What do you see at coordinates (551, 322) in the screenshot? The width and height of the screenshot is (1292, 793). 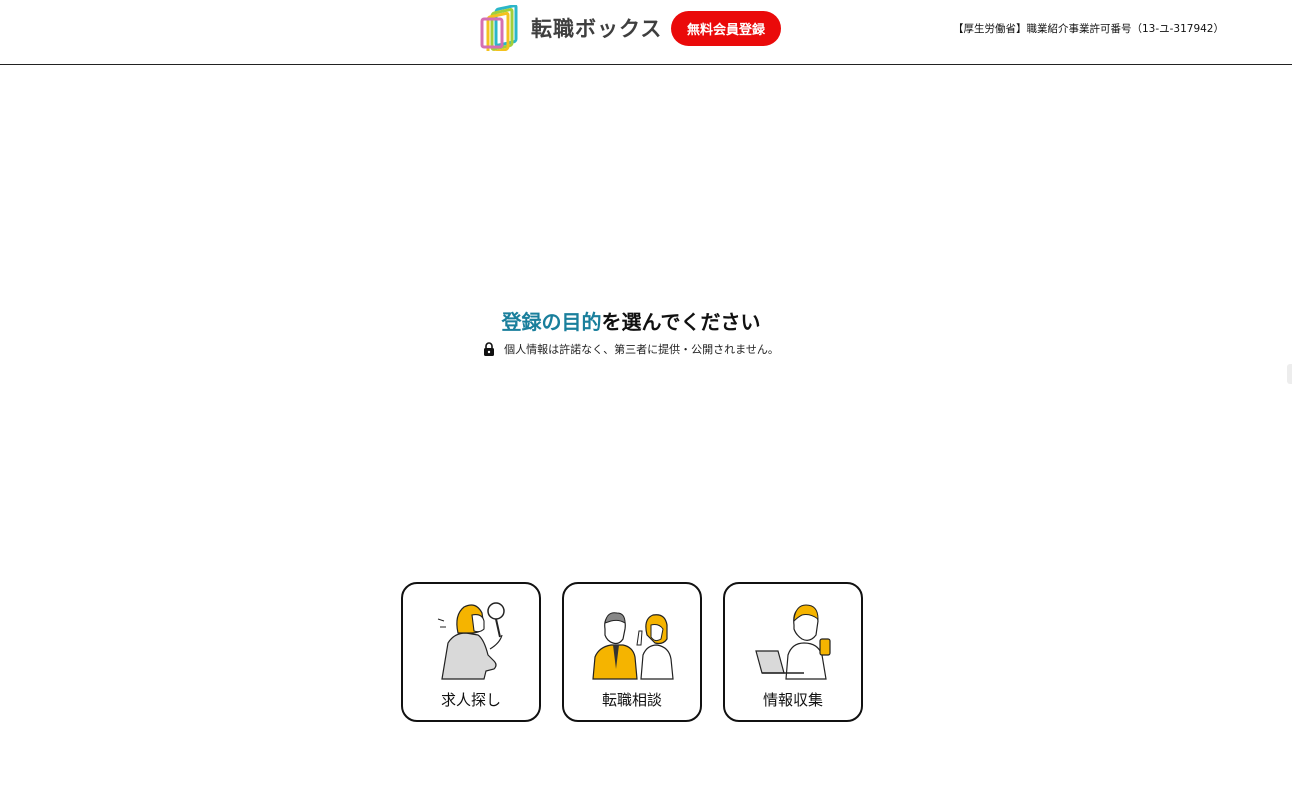 I see `page-title-accent: 登録の目的` at bounding box center [551, 322].